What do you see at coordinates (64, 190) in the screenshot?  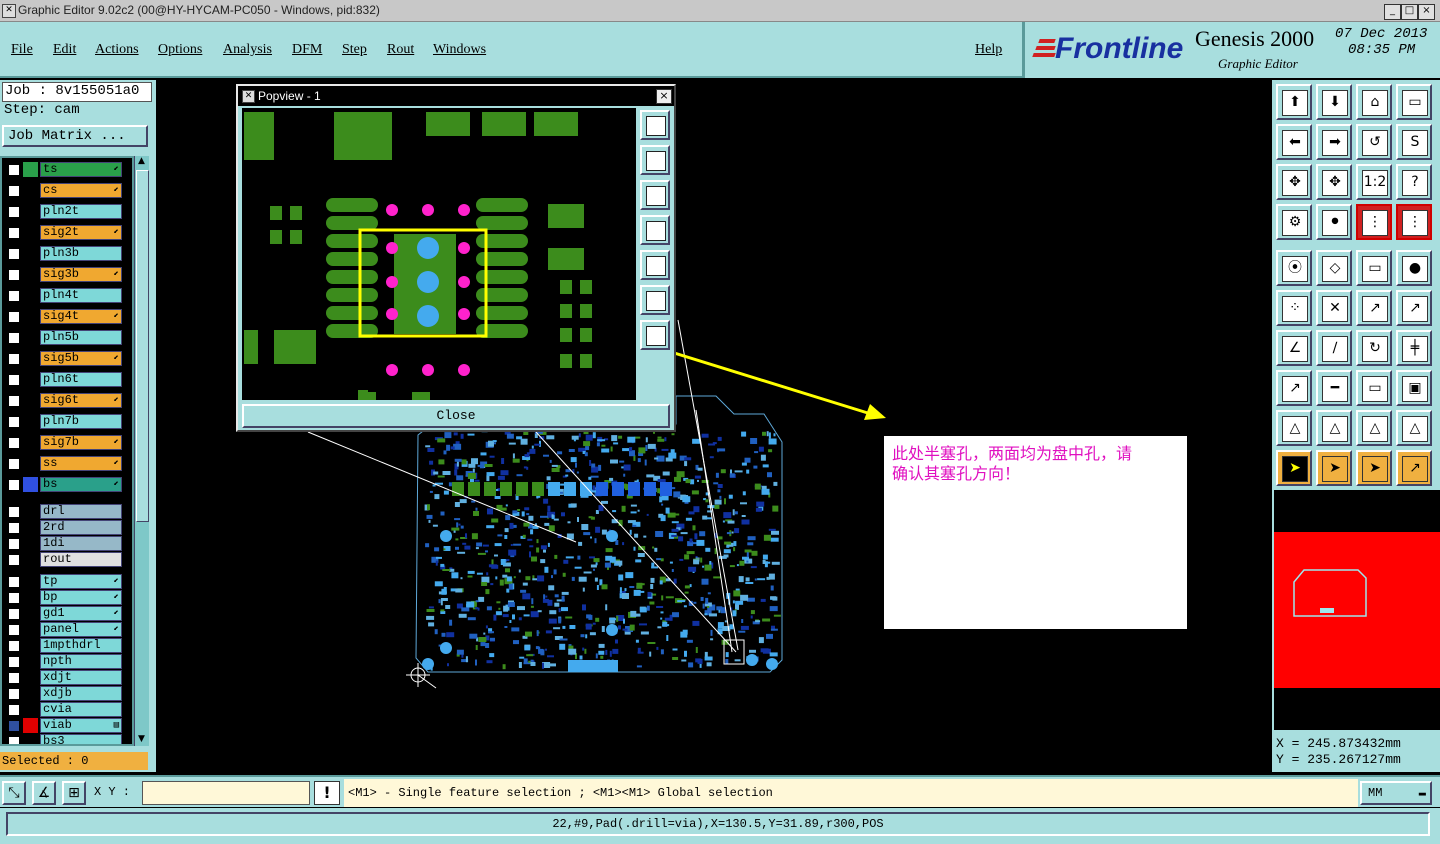 I see `layer-row-cs: cs ⬋` at bounding box center [64, 190].